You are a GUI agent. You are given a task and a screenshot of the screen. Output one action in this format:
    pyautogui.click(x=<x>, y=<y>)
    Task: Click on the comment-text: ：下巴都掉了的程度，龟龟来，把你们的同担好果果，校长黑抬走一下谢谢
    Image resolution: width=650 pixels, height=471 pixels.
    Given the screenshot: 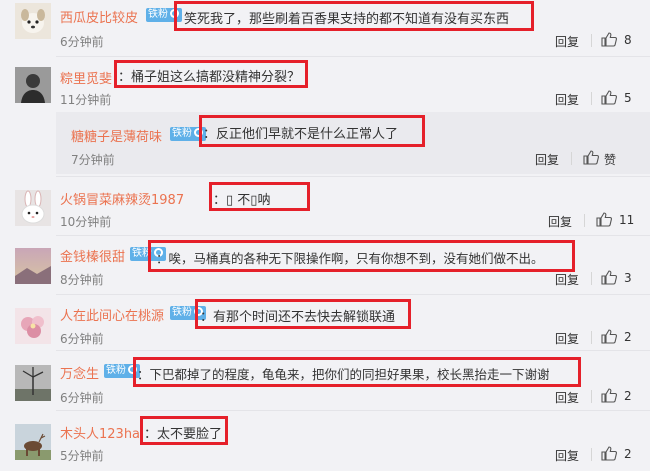 What is the action you would take?
    pyautogui.click(x=343, y=374)
    